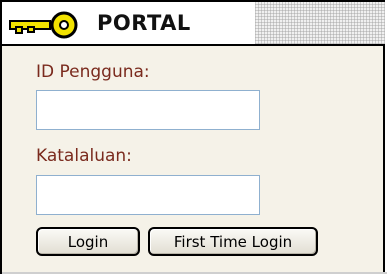 The image size is (389, 276). I want to click on login-button: Login, so click(88, 241).